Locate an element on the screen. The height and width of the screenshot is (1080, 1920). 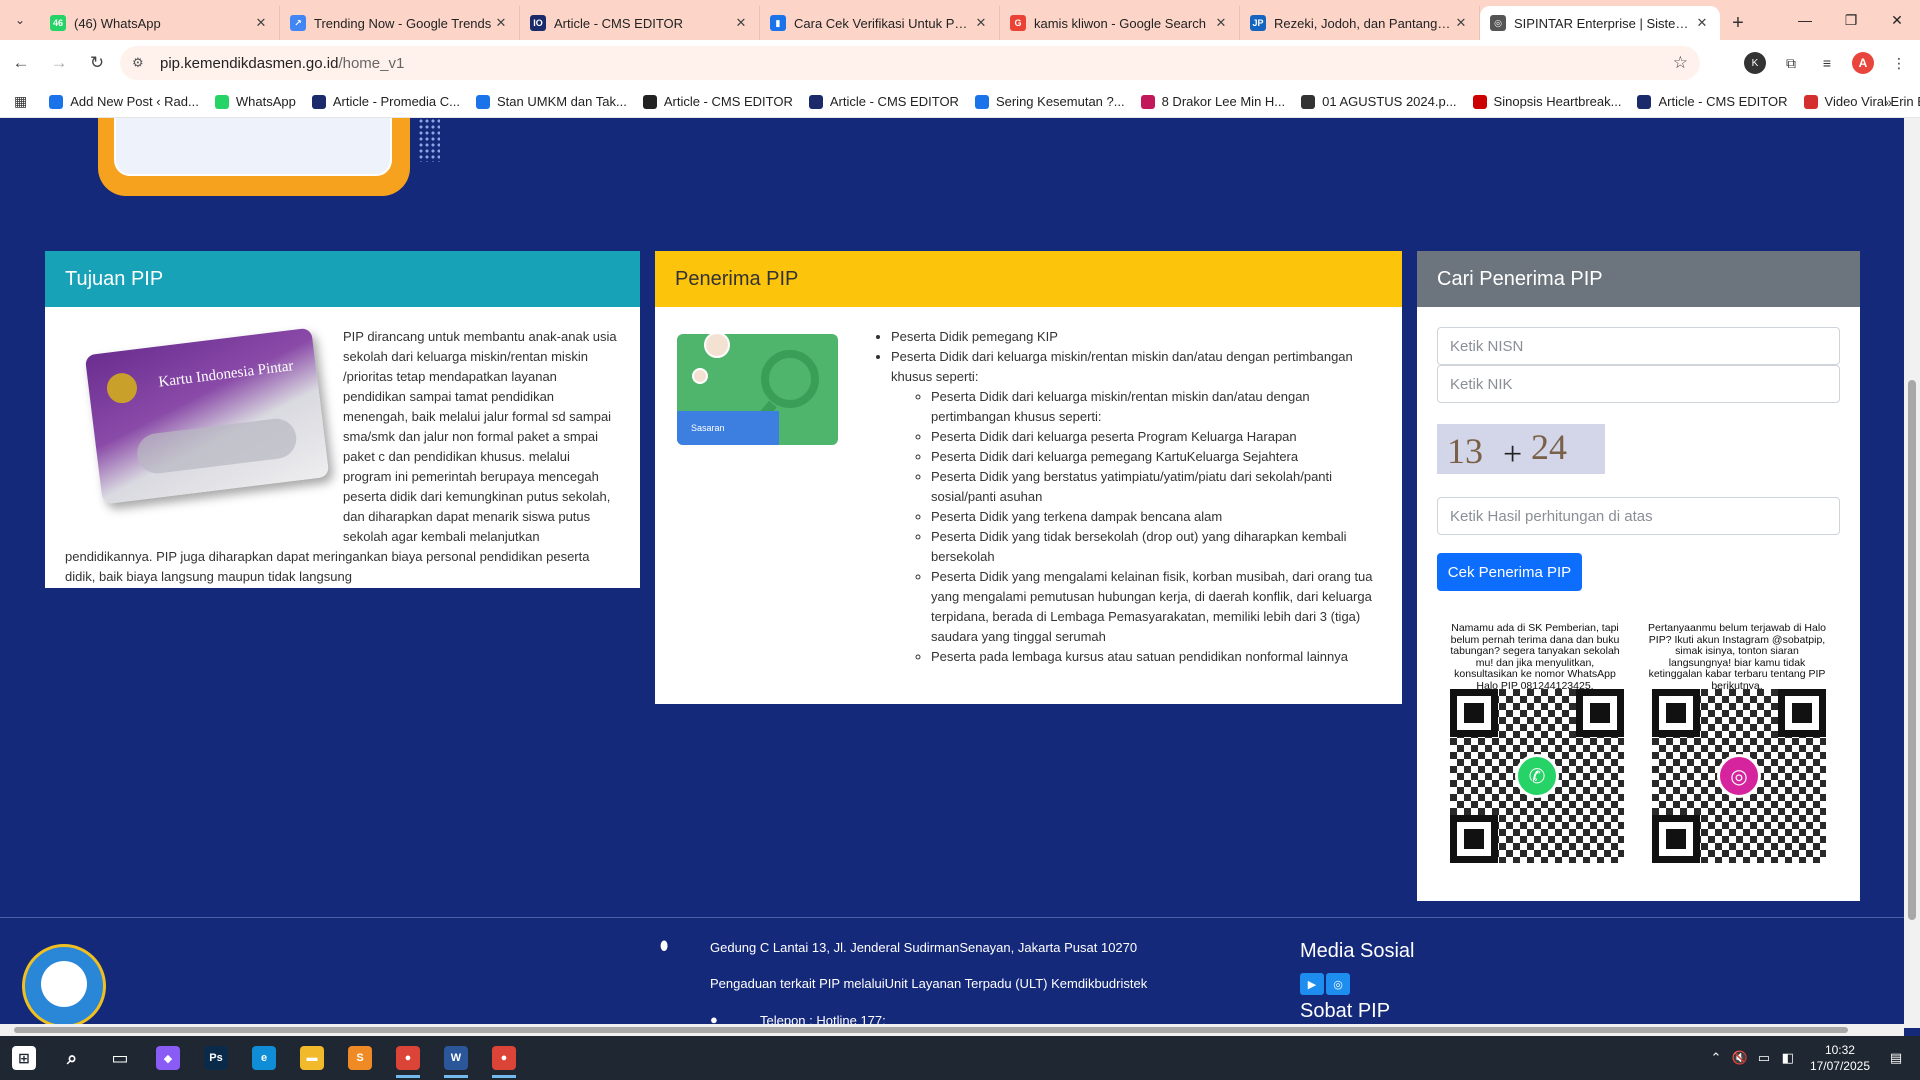
reload-icon: ↻ is located at coordinates (97, 63).